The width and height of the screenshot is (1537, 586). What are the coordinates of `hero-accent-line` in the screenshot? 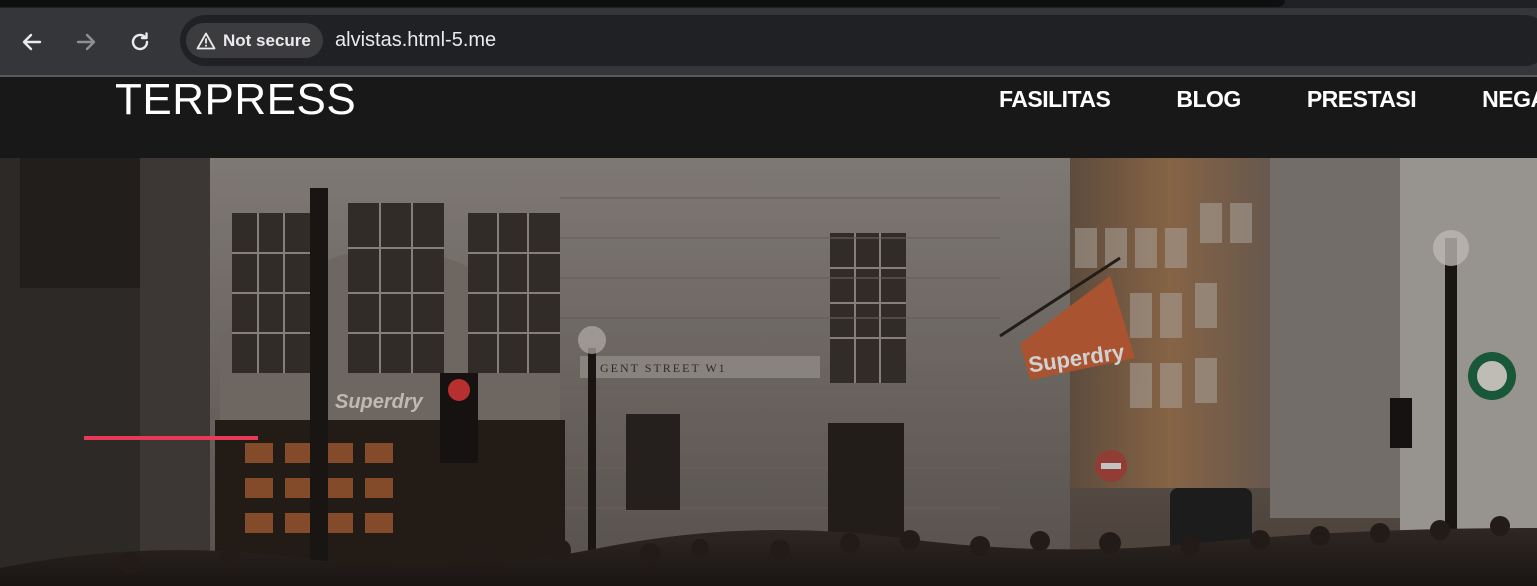 It's located at (171, 438).